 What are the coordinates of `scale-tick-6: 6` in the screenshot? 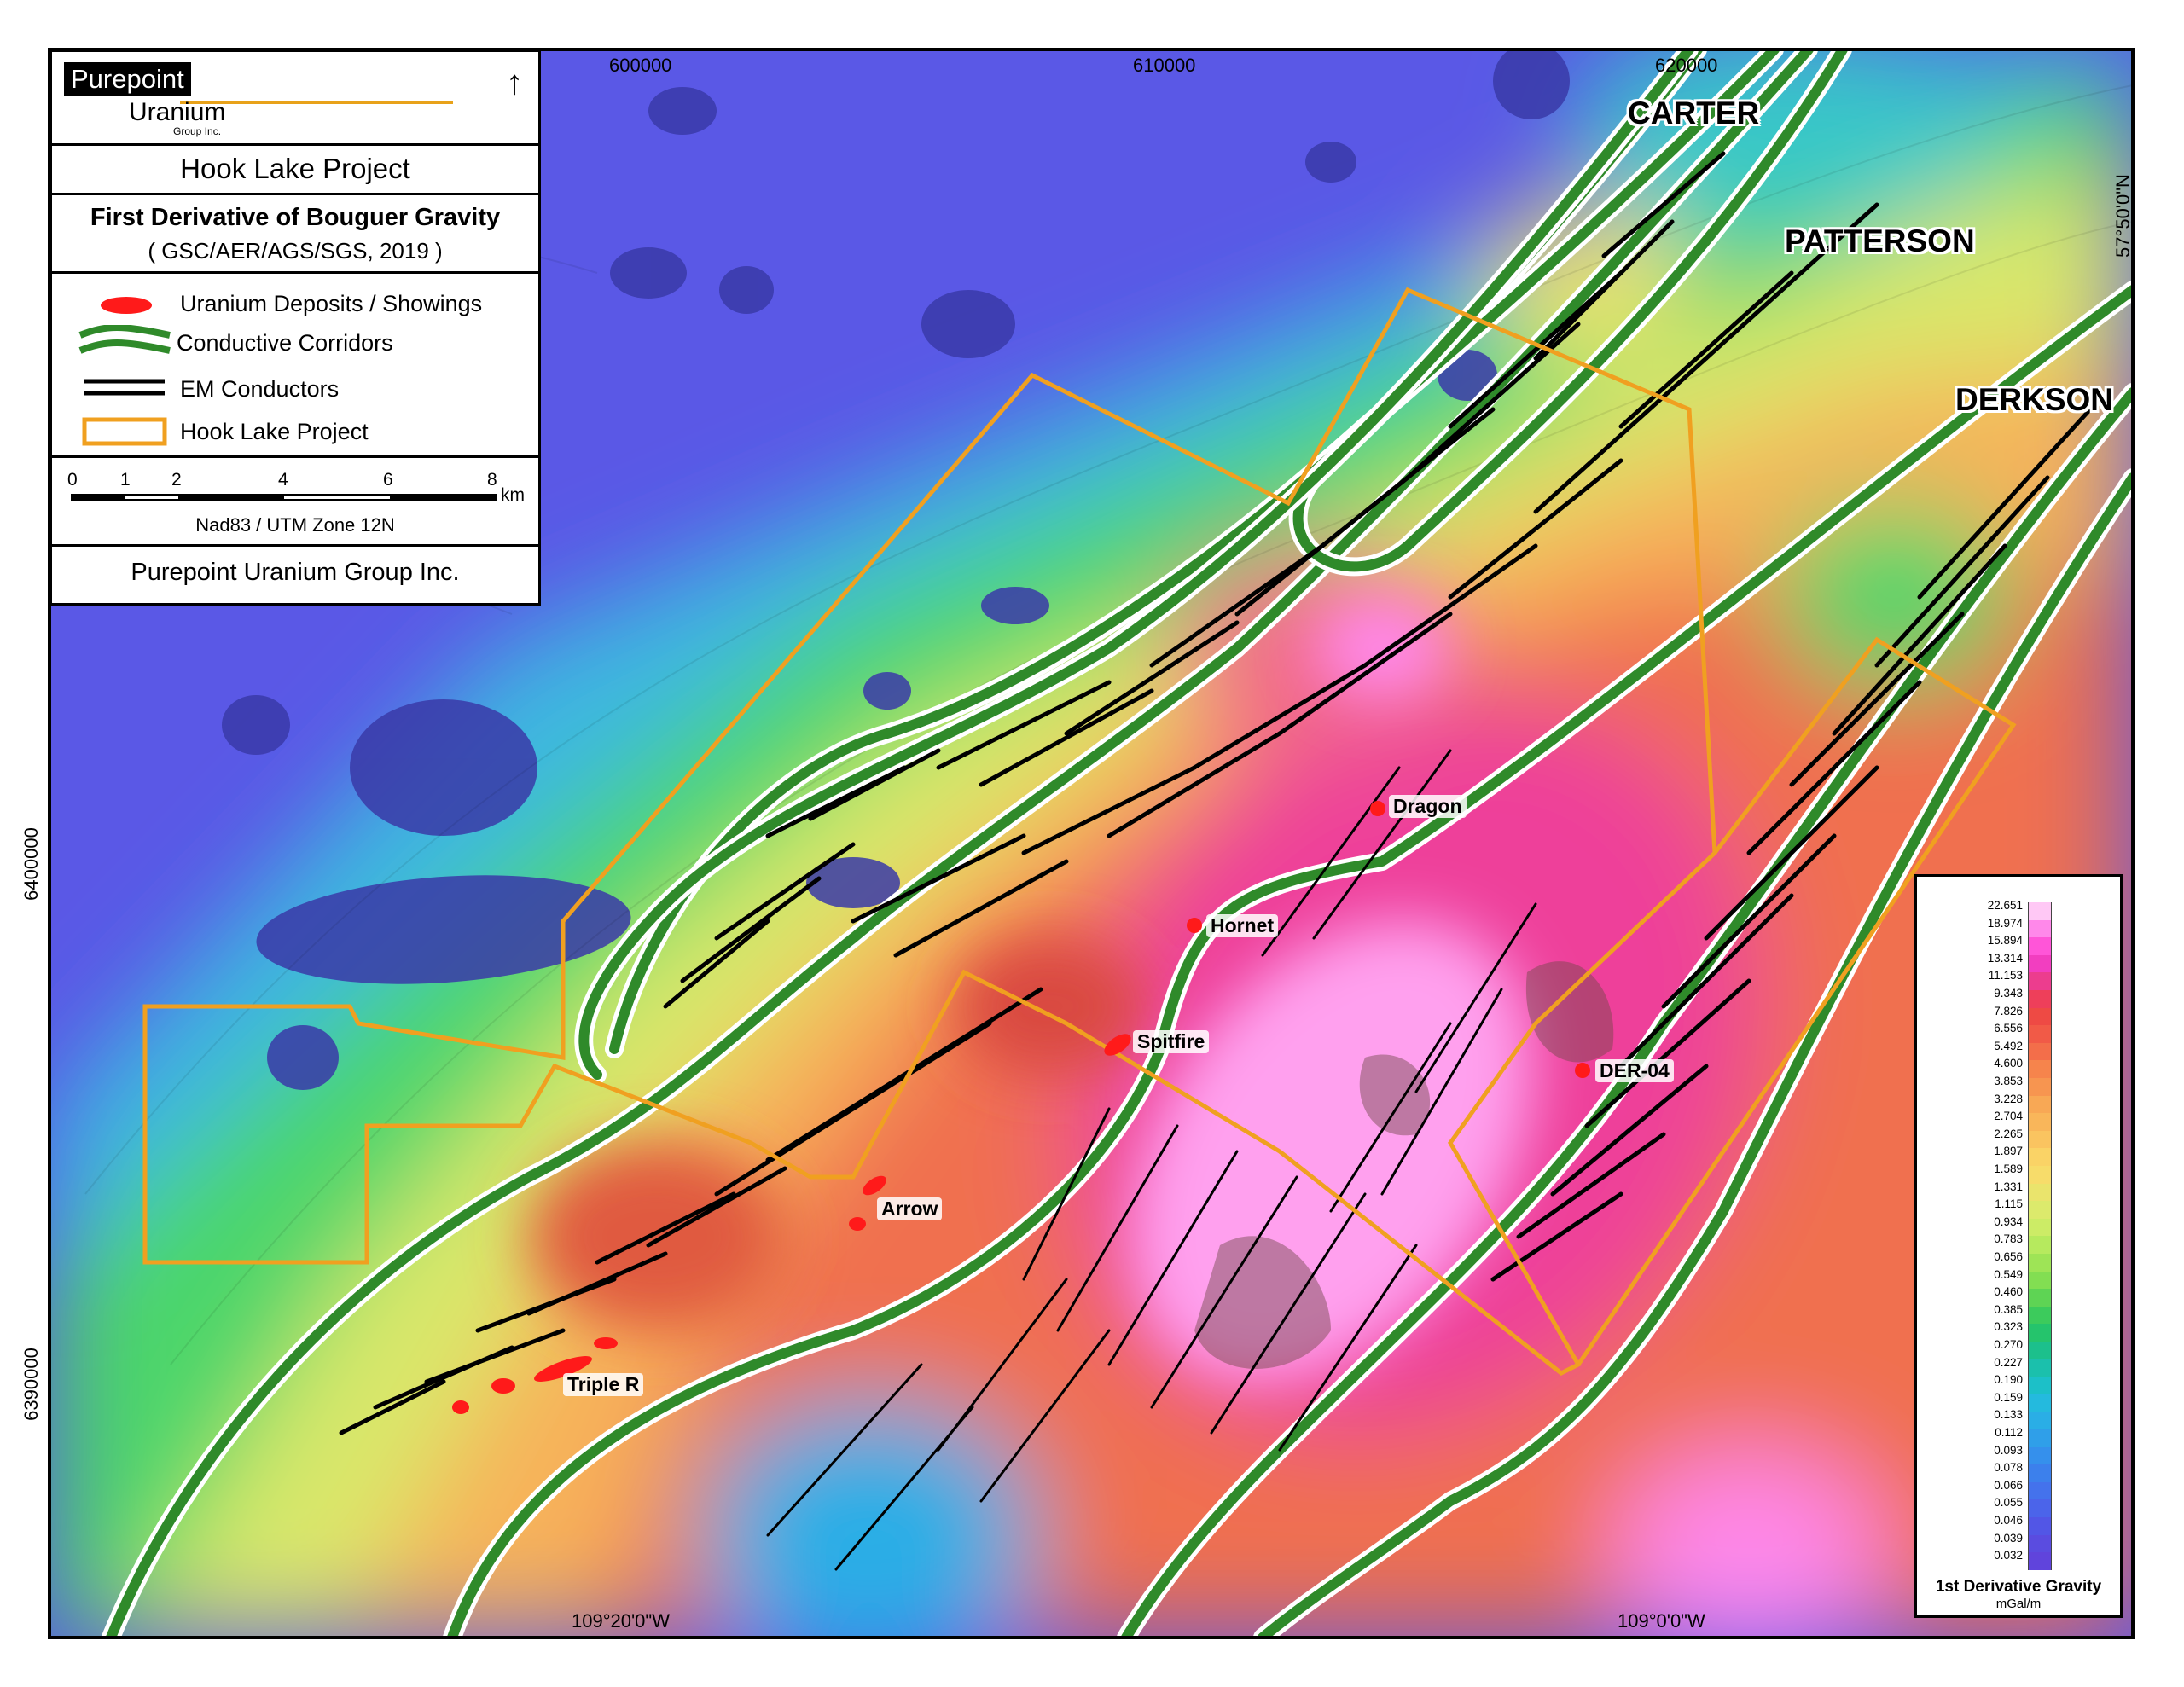 It's located at (388, 480).